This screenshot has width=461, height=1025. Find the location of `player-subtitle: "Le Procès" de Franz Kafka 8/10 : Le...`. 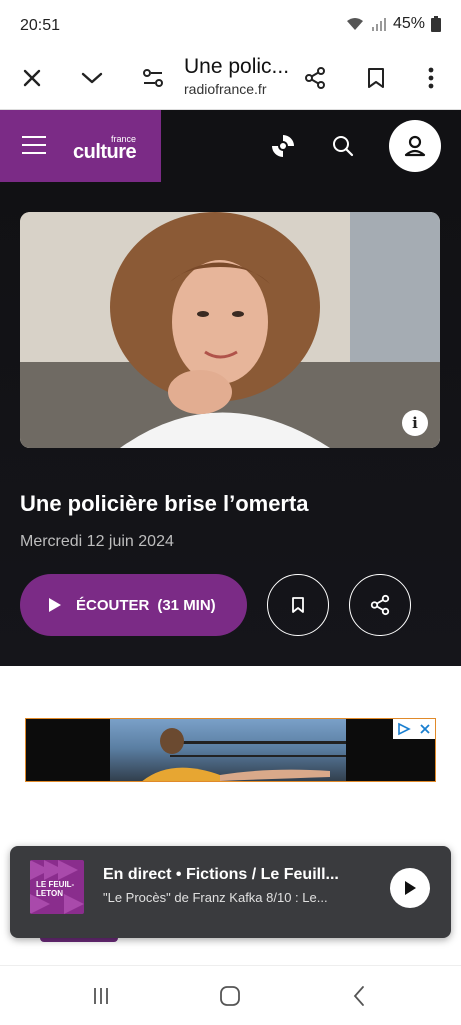

player-subtitle: "Le Procès" de Franz Kafka 8/10 : Le... is located at coordinates (215, 897).